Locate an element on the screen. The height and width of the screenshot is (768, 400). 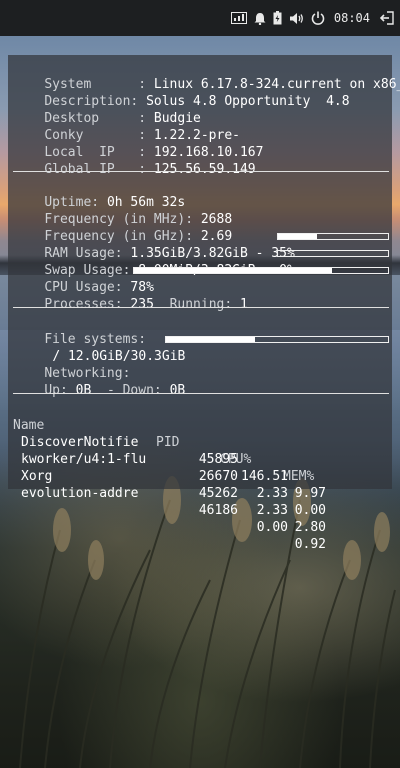
net-updown-row: Up: 0B - Down: 0B is located at coordinates (99, 381).